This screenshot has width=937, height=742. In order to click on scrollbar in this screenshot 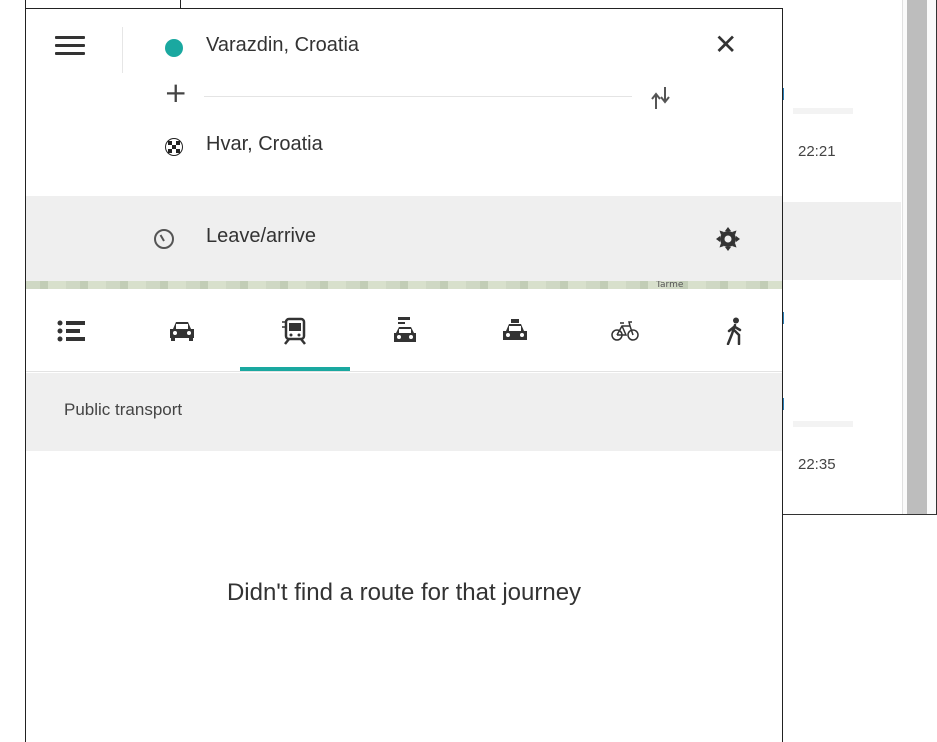, I will do `click(919, 257)`.